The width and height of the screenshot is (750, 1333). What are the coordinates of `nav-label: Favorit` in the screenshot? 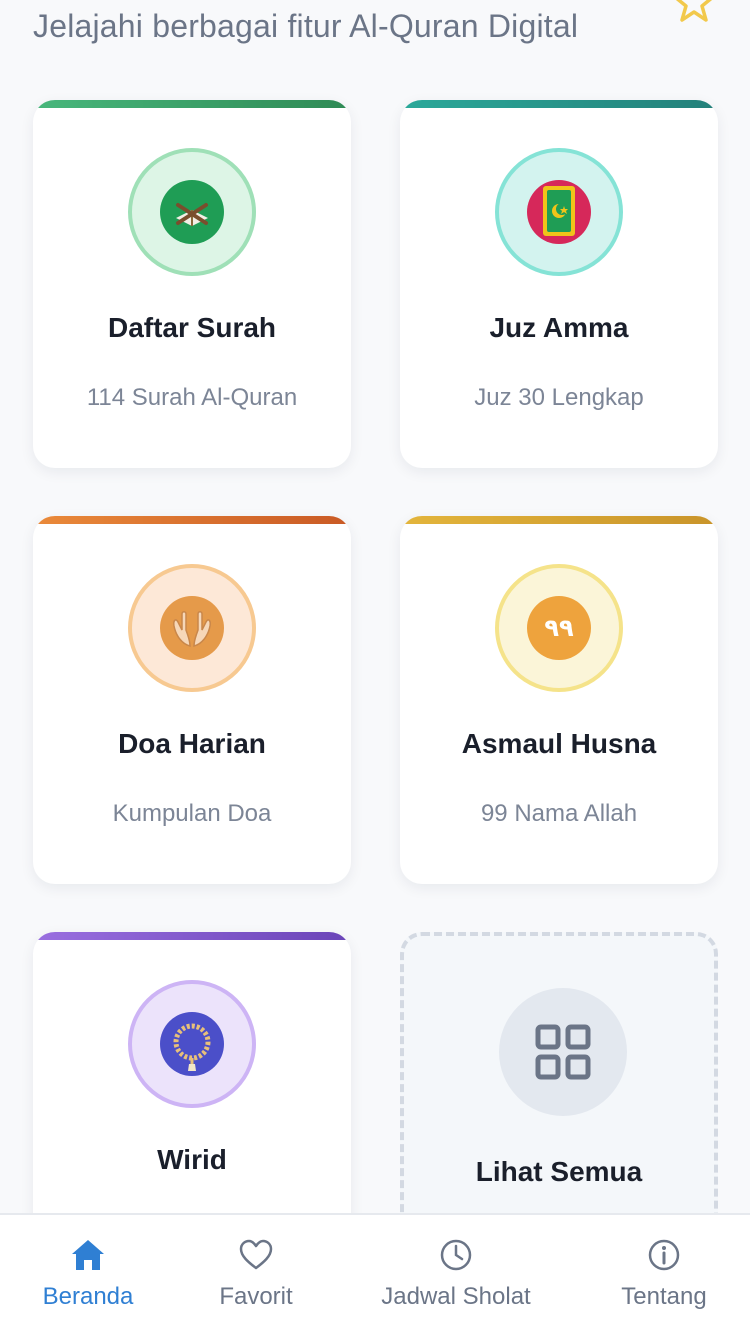 It's located at (256, 1296).